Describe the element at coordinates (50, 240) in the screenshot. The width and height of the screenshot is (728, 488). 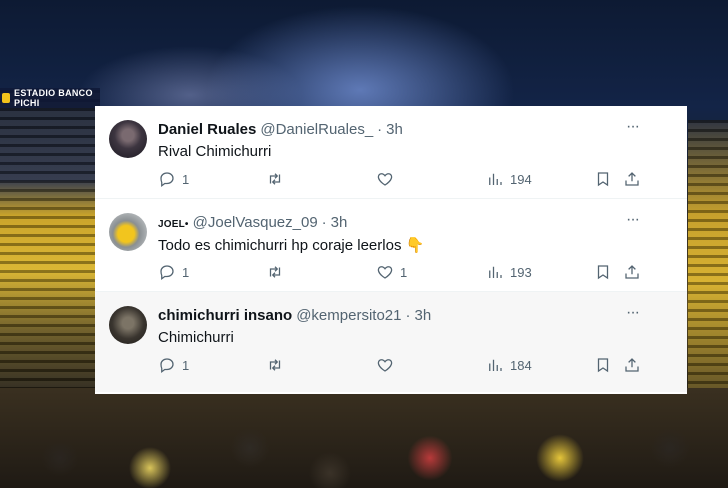
I see `stadium-stands-left` at that location.